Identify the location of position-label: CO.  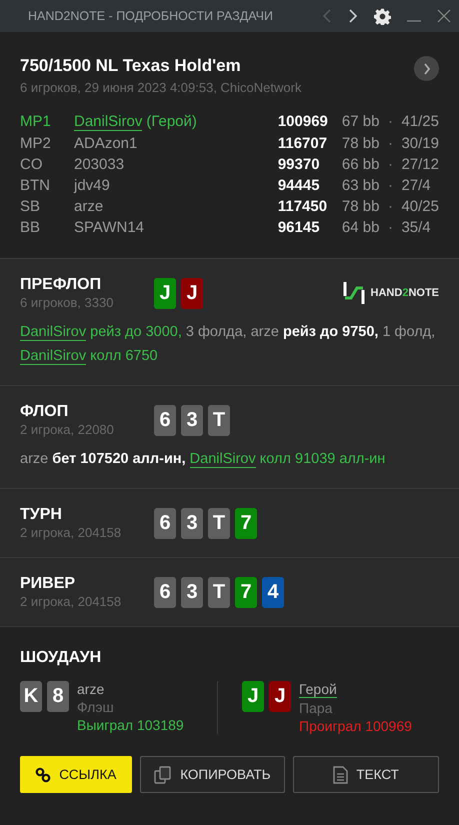
(32, 164).